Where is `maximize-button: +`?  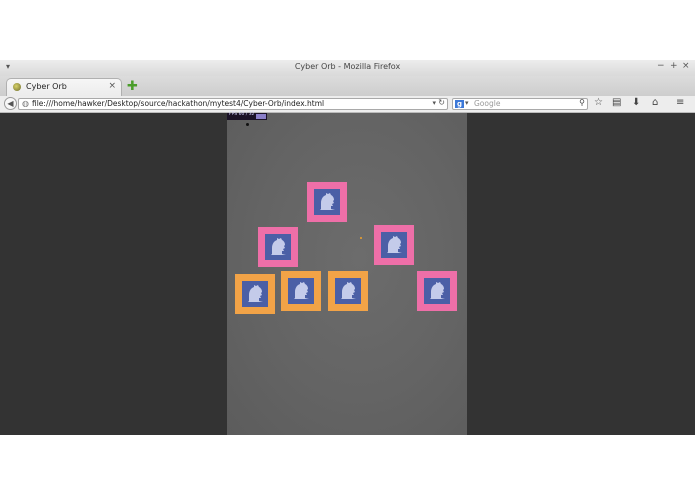 maximize-button: + is located at coordinates (674, 66).